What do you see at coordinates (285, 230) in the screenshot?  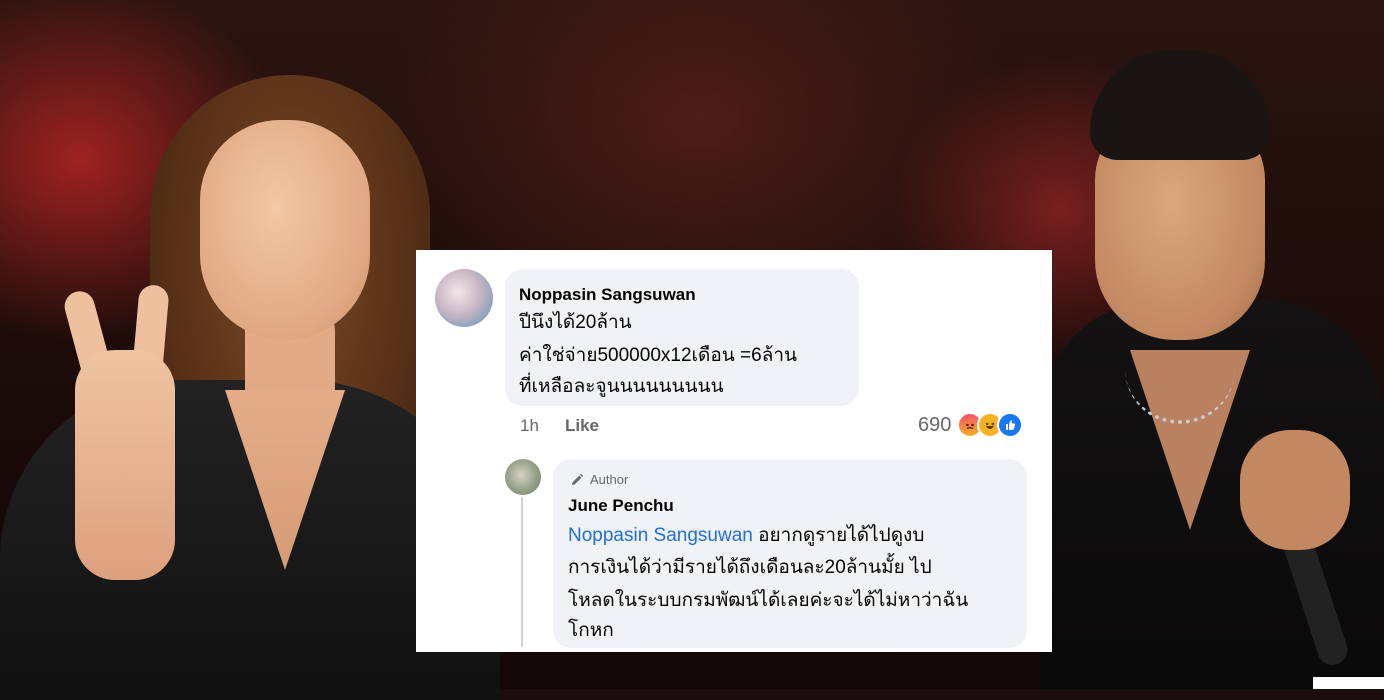 I see `woman-face` at bounding box center [285, 230].